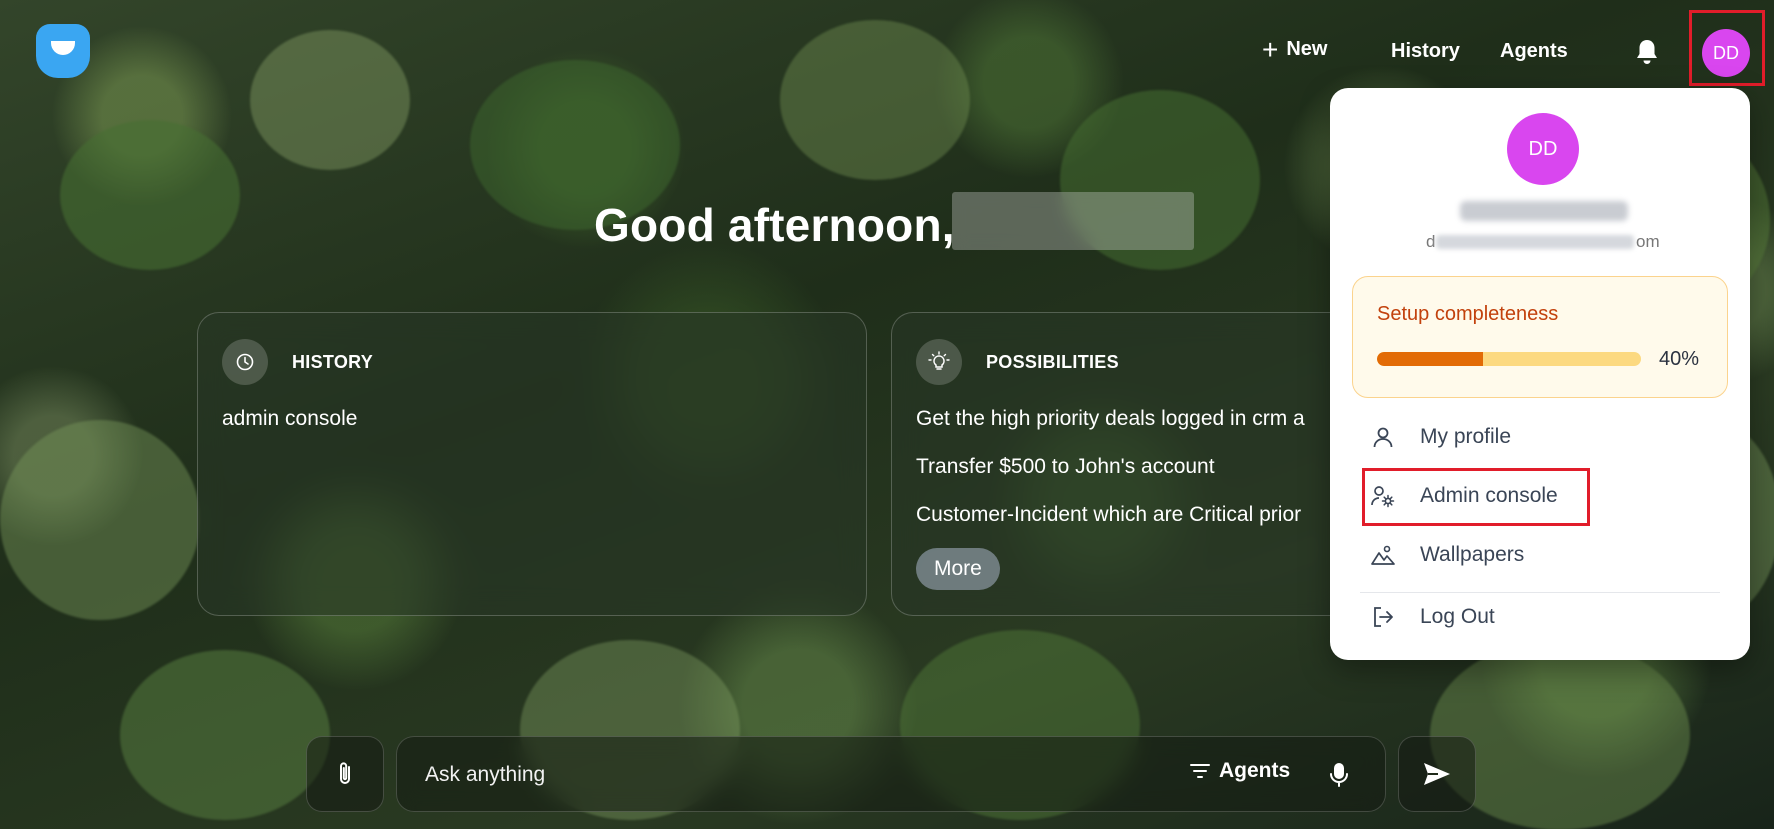 The image size is (1774, 829). Describe the element at coordinates (1200, 771) in the screenshot. I see `filter-icon` at that location.